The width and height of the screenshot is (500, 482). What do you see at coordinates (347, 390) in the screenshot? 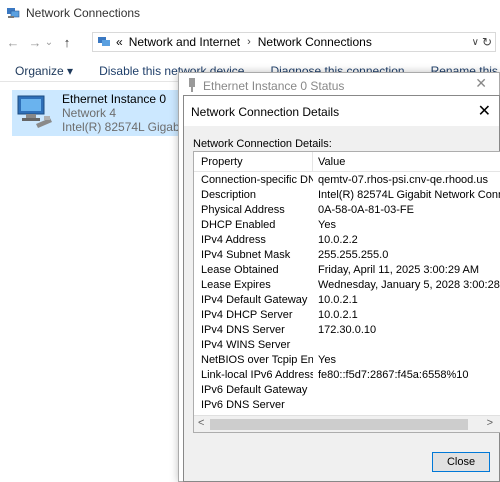
I see `table-row: IPv6 Default Gateway` at bounding box center [347, 390].